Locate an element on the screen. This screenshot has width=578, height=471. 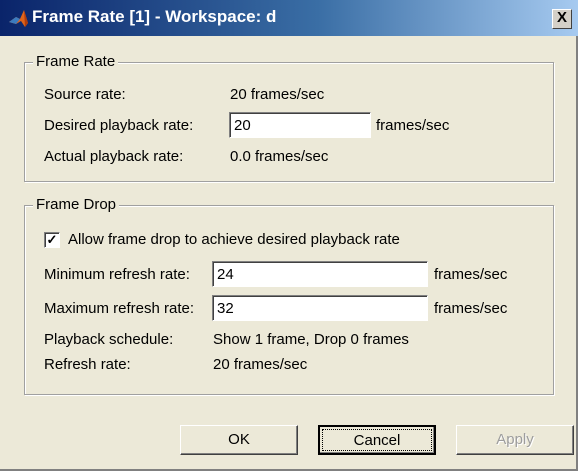
playback-schedule-value: Show 1 frame, Drop 0 frames is located at coordinates (311, 339).